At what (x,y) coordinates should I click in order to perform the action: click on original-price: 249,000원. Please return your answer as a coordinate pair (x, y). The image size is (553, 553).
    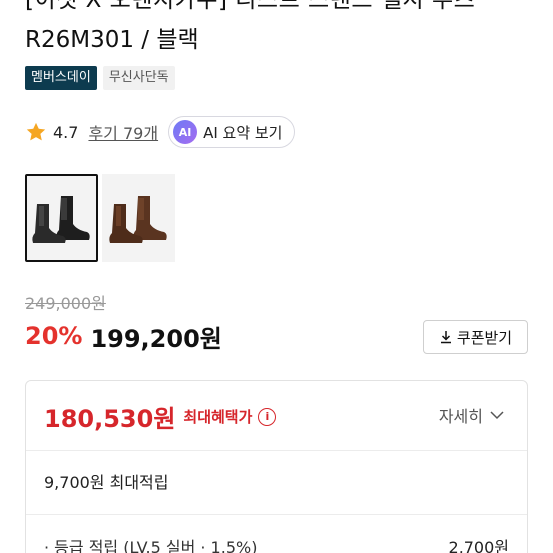
    Looking at the image, I should click on (65, 303).